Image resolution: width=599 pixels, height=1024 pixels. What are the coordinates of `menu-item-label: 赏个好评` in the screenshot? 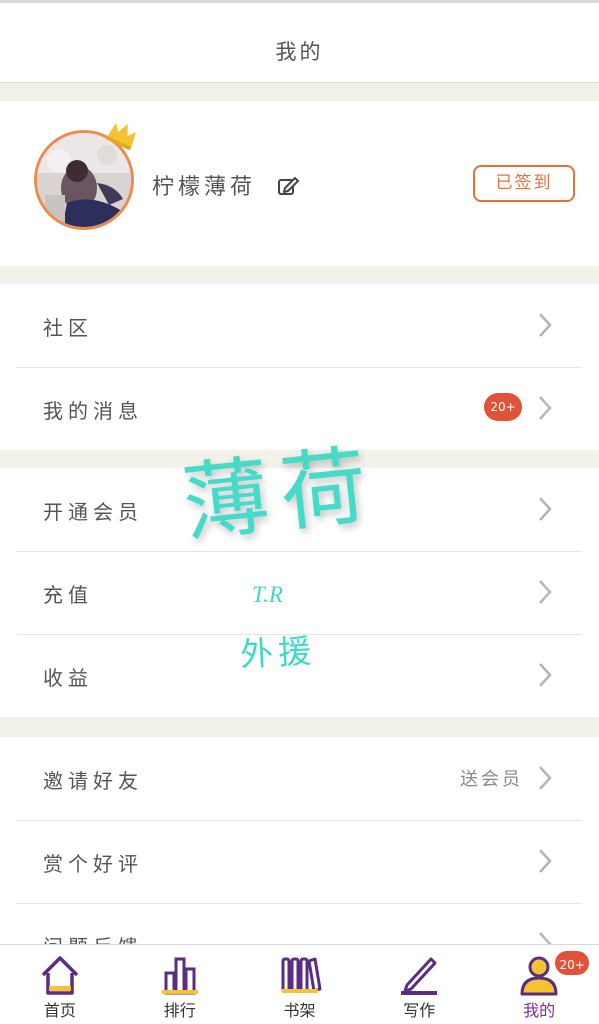 It's located at (93, 864).